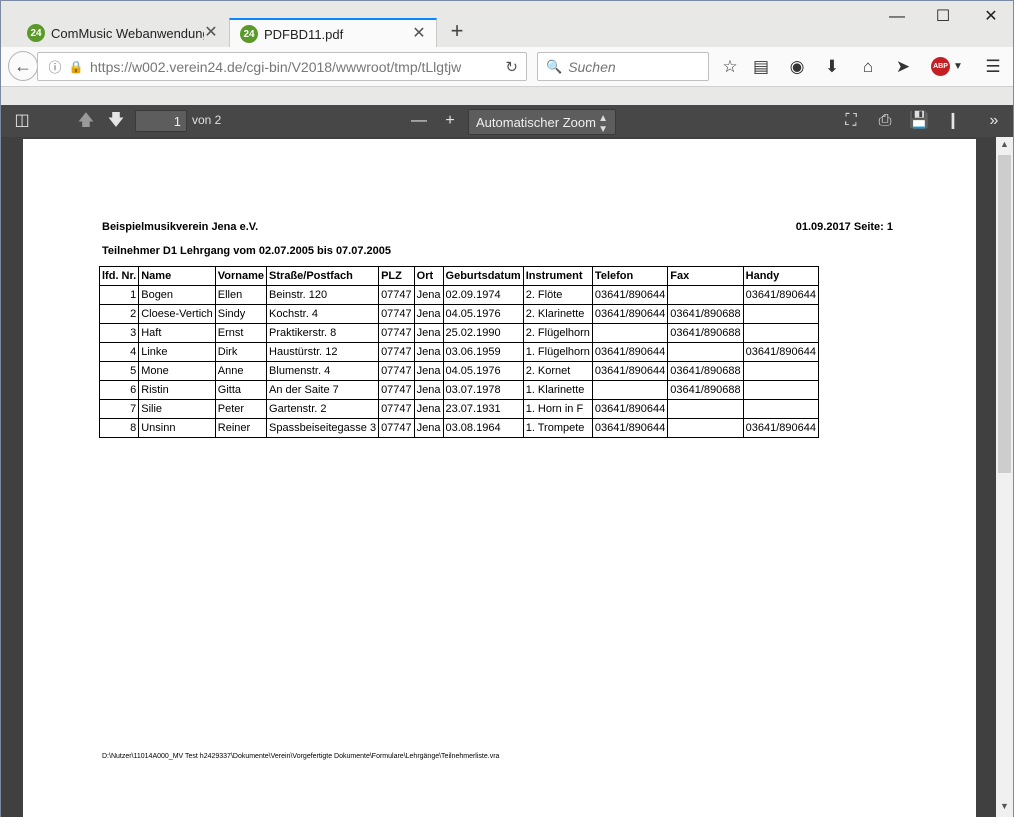  I want to click on menu-icon: ☰, so click(993, 67).